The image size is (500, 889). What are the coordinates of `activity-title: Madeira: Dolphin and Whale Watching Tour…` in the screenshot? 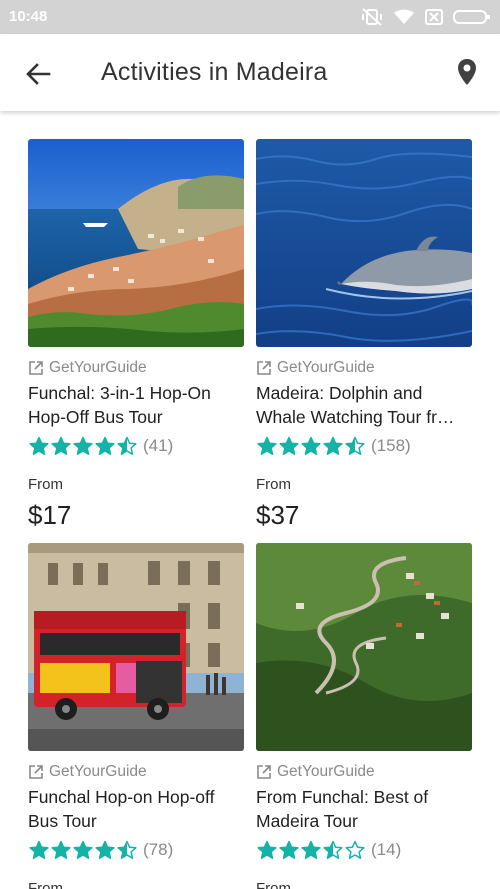 It's located at (355, 405).